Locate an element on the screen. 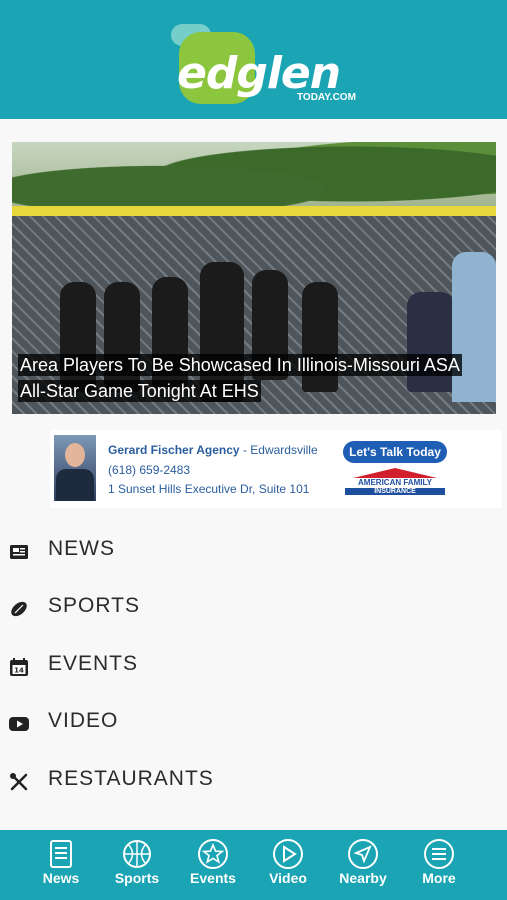 This screenshot has width=507, height=900. play-circle-icon is located at coordinates (288, 854).